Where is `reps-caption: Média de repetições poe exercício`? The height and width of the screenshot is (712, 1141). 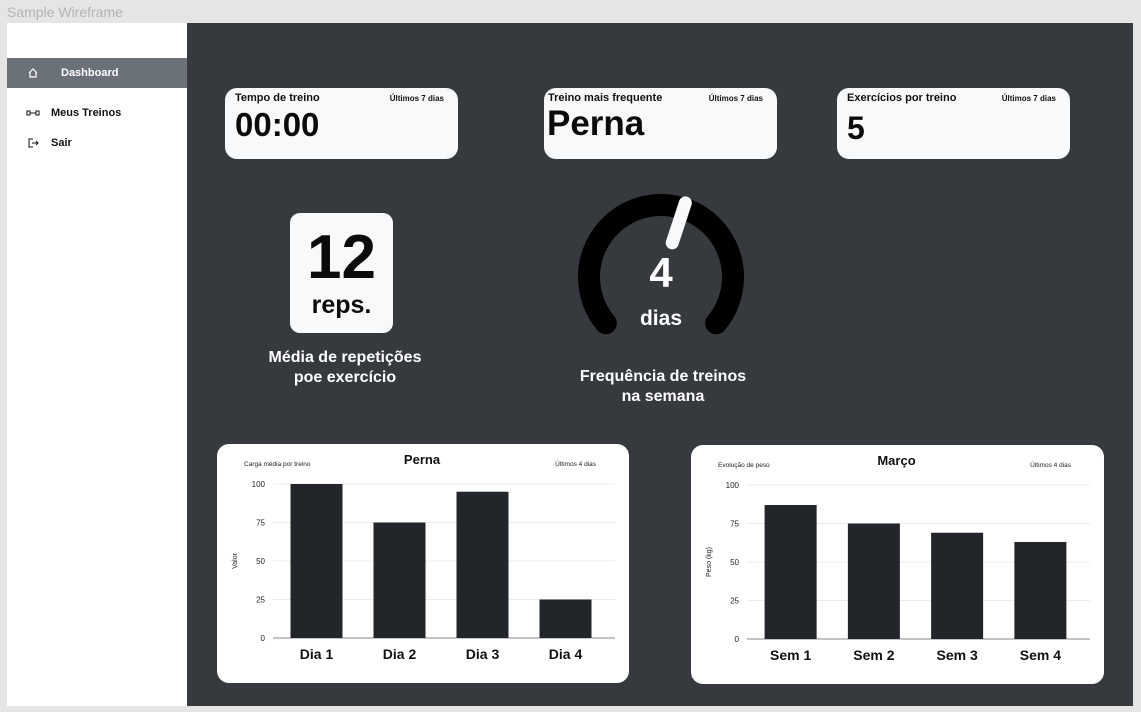 reps-caption: Média de repetições poe exercício is located at coordinates (345, 368).